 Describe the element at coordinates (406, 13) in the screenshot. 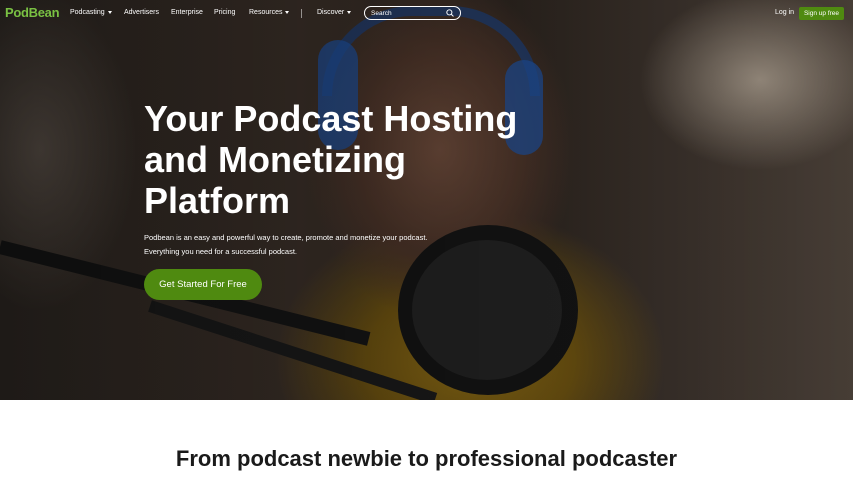

I see `search-input` at that location.